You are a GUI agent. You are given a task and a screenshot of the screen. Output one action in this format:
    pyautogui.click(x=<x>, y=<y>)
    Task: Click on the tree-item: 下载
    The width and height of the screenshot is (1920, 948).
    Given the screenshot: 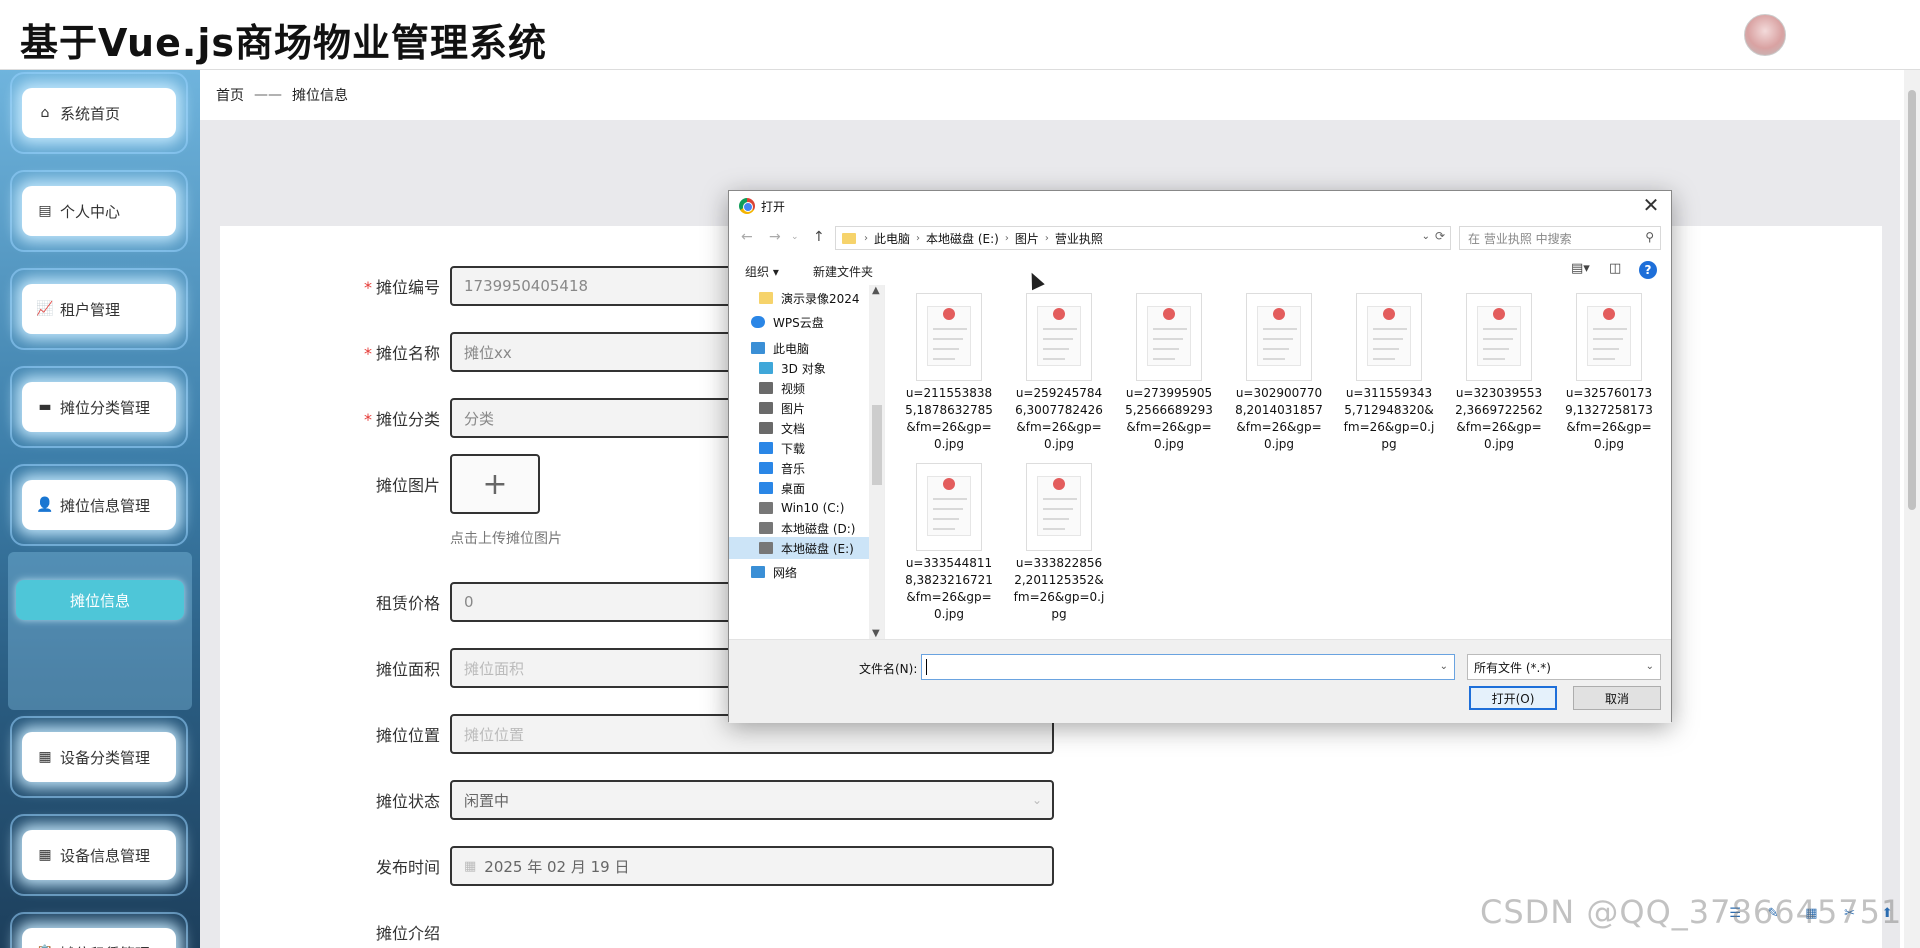 What is the action you would take?
    pyautogui.click(x=799, y=448)
    